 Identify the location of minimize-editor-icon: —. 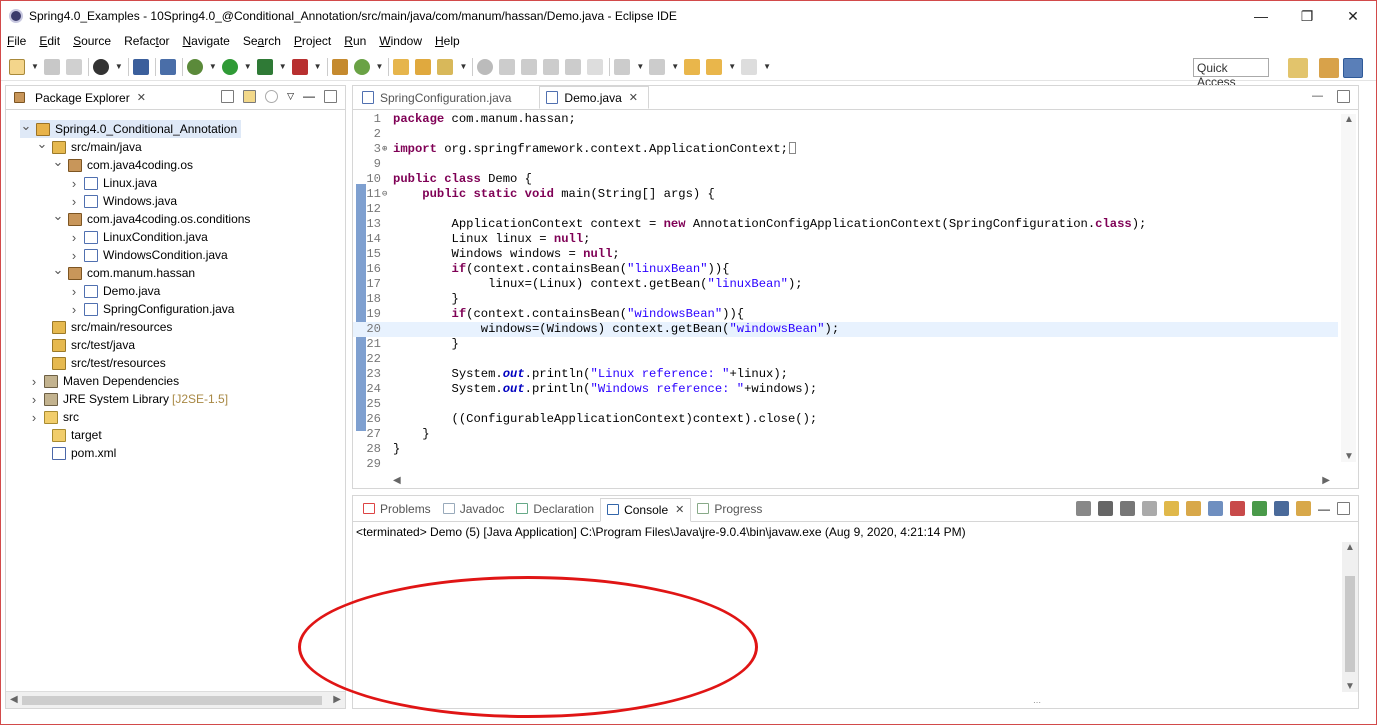
(1317, 96).